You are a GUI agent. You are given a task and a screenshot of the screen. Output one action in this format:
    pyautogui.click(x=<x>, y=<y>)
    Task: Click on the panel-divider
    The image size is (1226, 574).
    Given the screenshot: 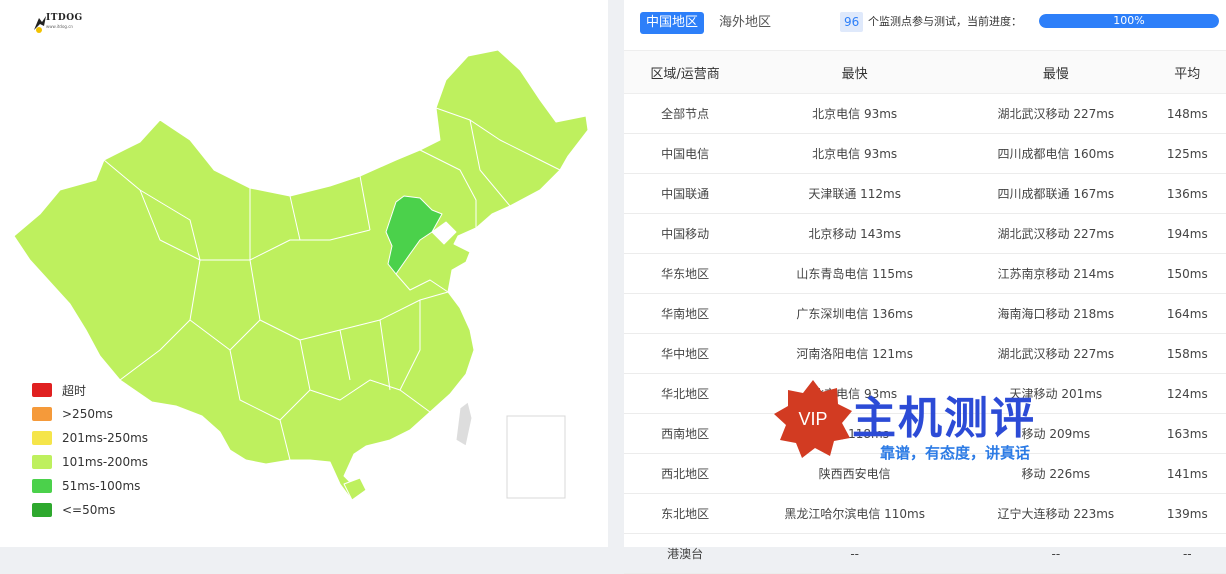 What is the action you would take?
    pyautogui.click(x=616, y=273)
    